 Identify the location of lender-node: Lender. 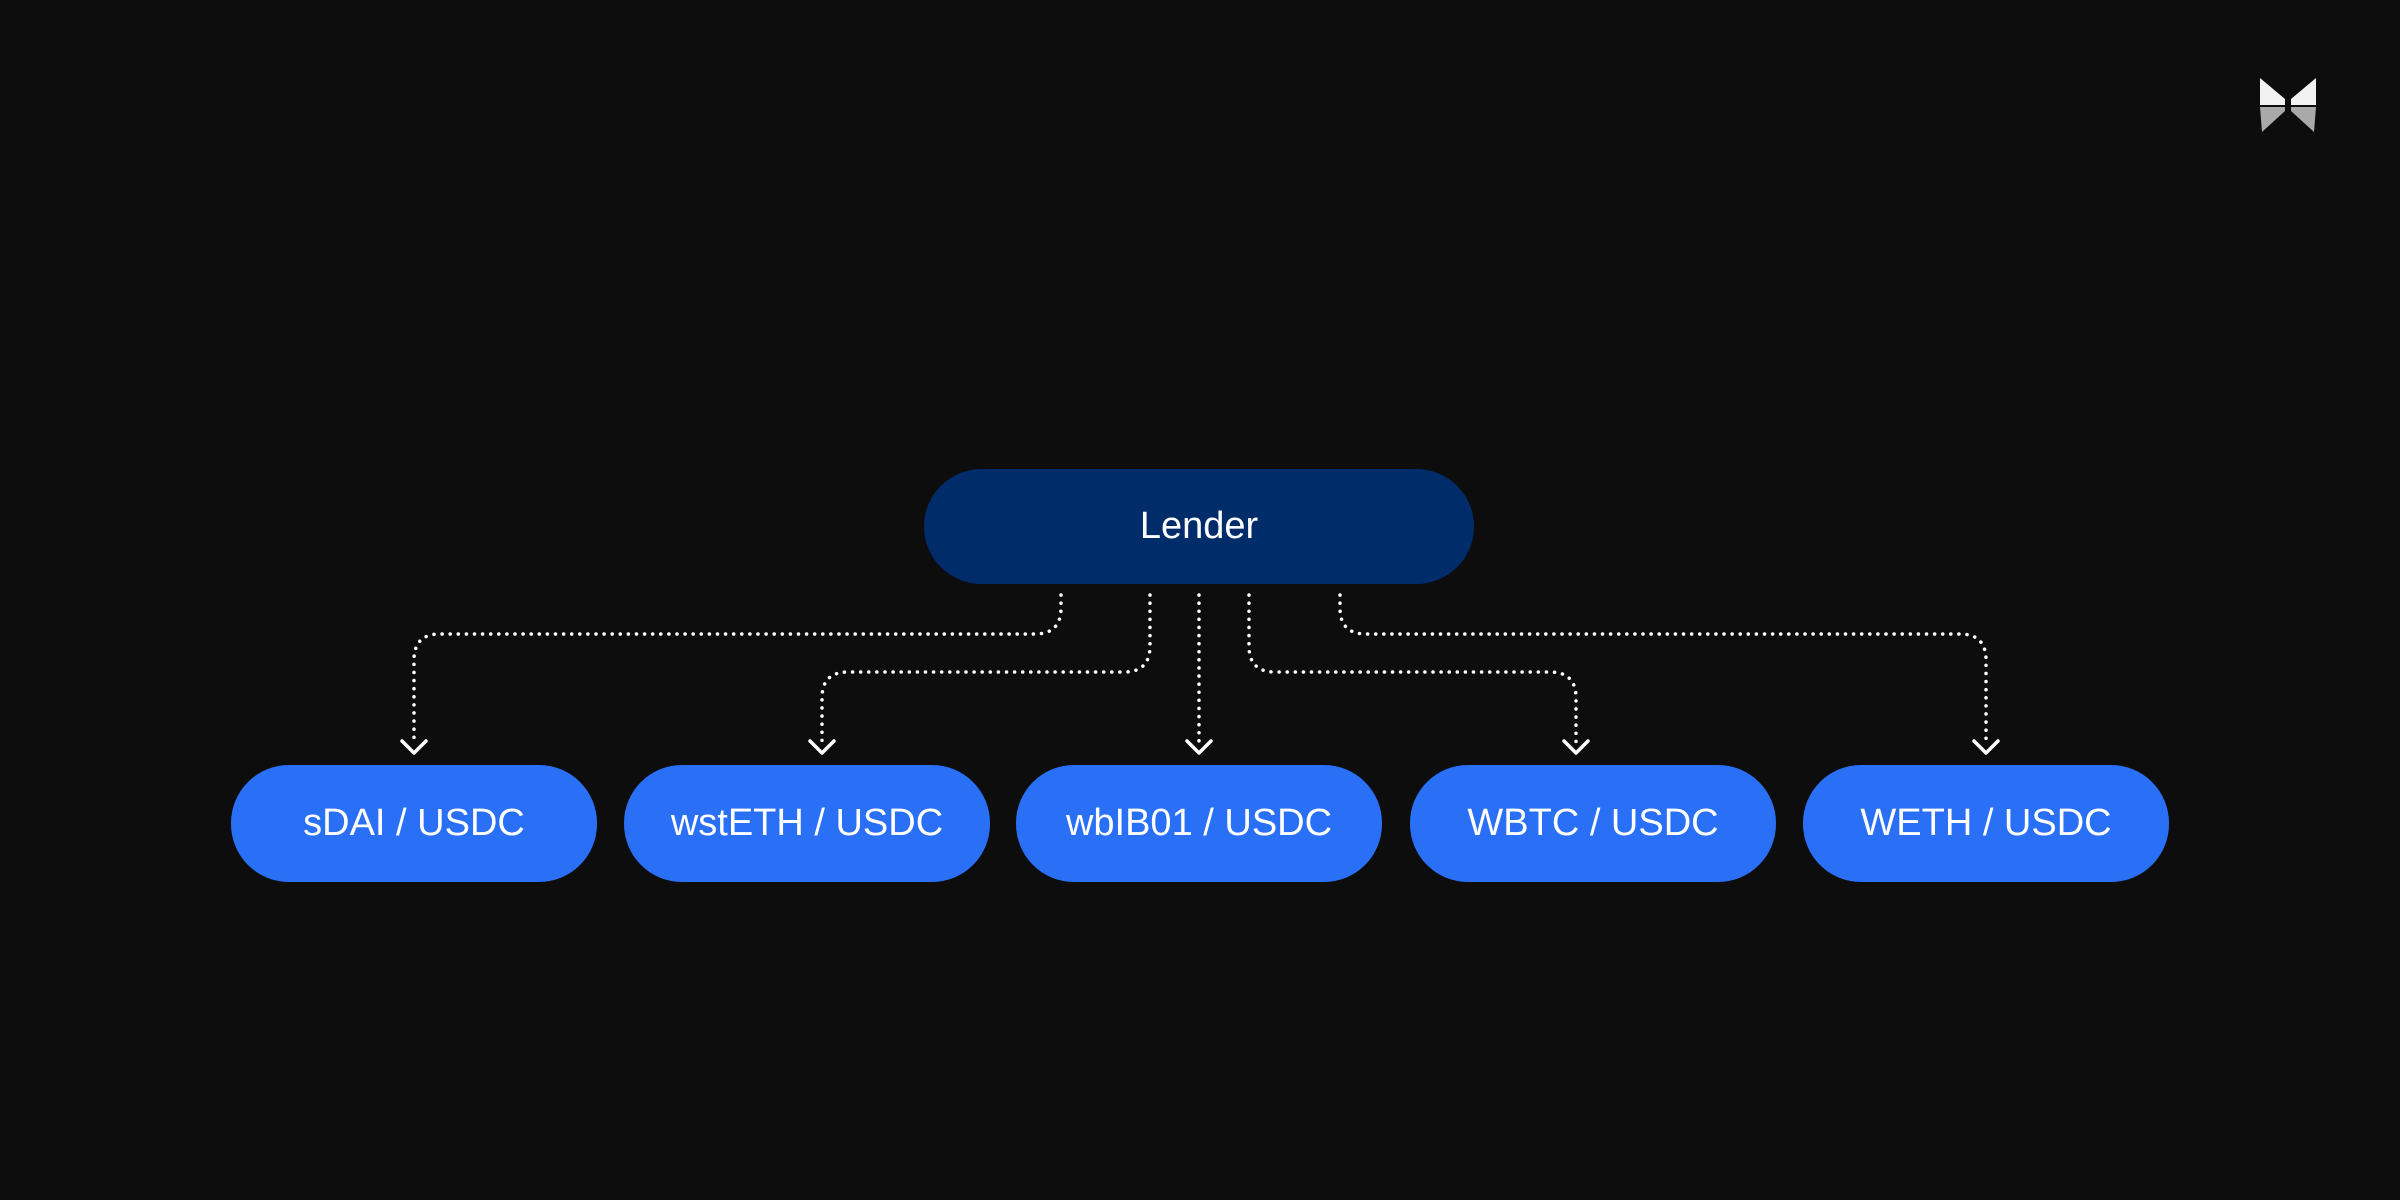
(1199, 526).